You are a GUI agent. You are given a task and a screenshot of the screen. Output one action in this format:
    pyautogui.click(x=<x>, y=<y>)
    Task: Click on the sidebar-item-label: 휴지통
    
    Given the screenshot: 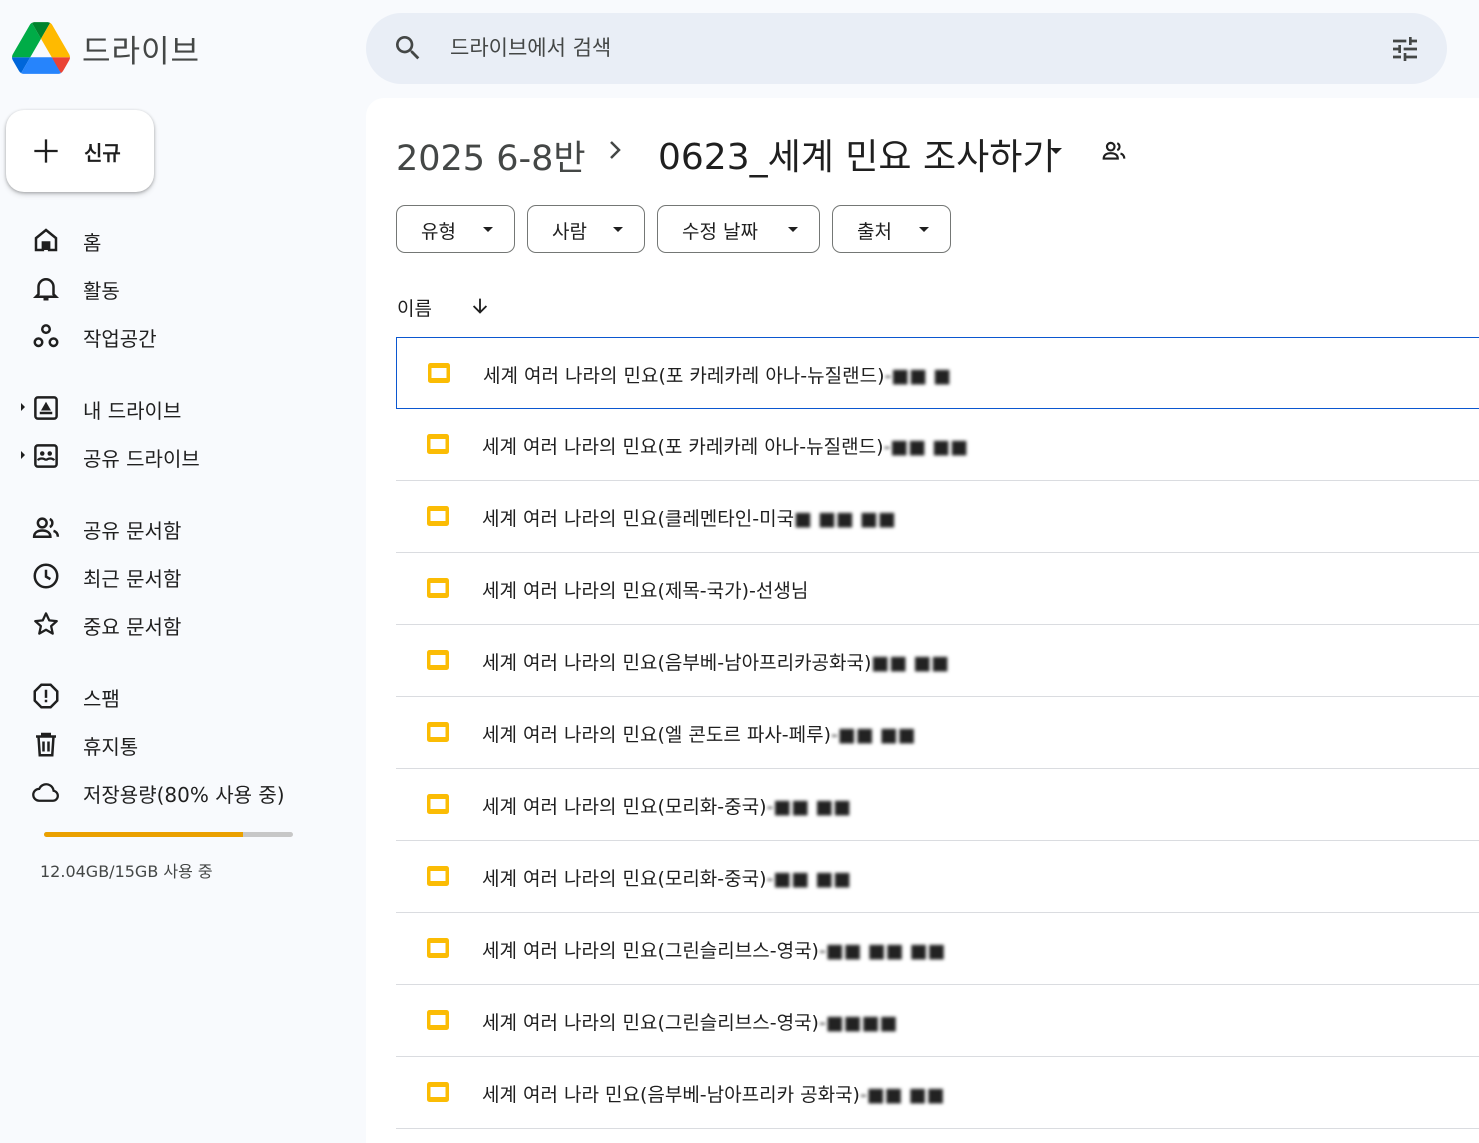 What is the action you would take?
    pyautogui.click(x=111, y=747)
    